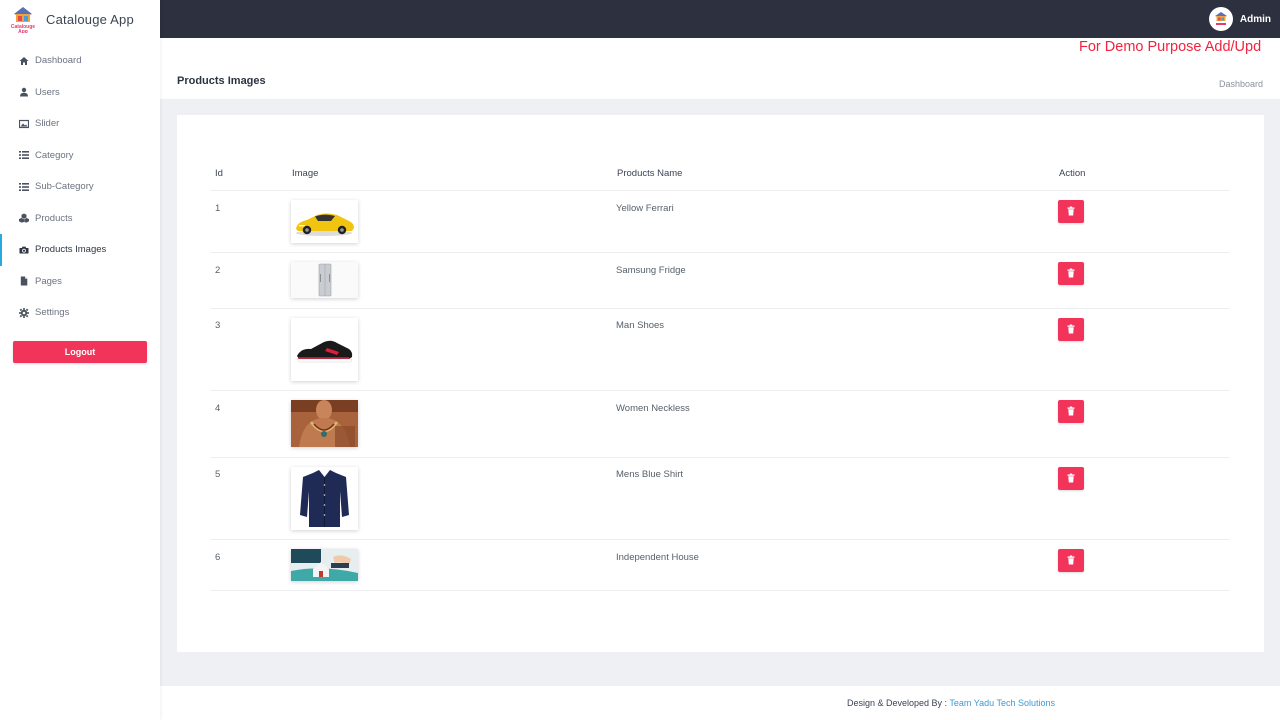 Image resolution: width=1280 pixels, height=720 pixels. I want to click on product-image-samsung-fridge, so click(324, 280).